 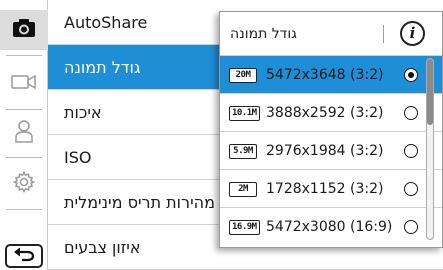 I want to click on size-option: 2M 1728x1152 (3:2), so click(x=331, y=189).